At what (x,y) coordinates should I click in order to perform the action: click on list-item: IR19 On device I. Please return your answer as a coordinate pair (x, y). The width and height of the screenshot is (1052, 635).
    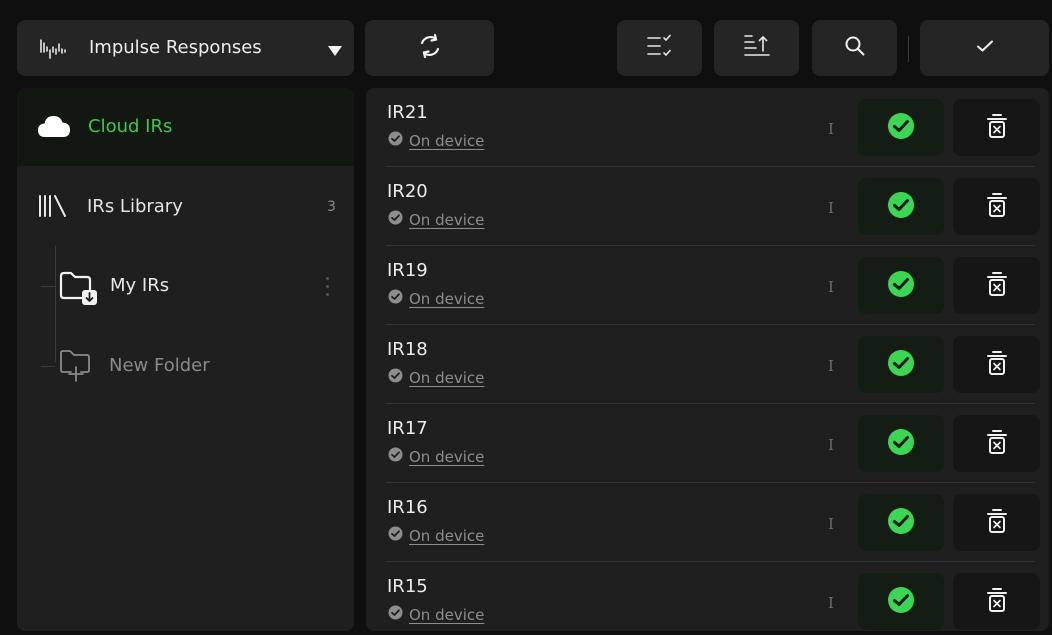
    Looking at the image, I should click on (707, 285).